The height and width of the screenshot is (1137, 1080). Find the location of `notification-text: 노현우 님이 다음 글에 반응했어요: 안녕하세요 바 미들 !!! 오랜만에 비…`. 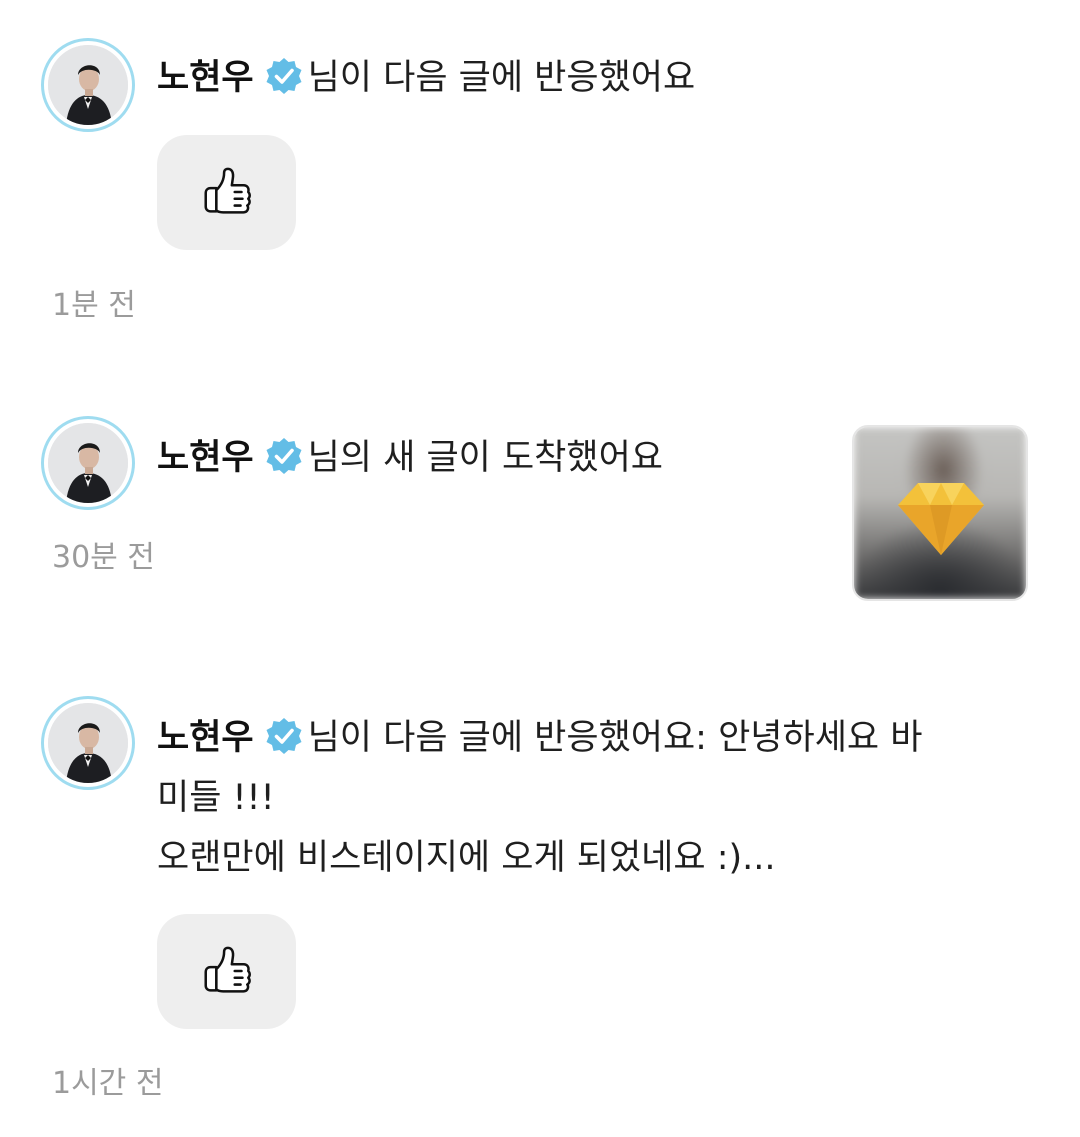

notification-text: 노현우 님이 다음 글에 반응했어요: 안녕하세요 바 미들 !!! 오랜만에 비… is located at coordinates (539, 798).